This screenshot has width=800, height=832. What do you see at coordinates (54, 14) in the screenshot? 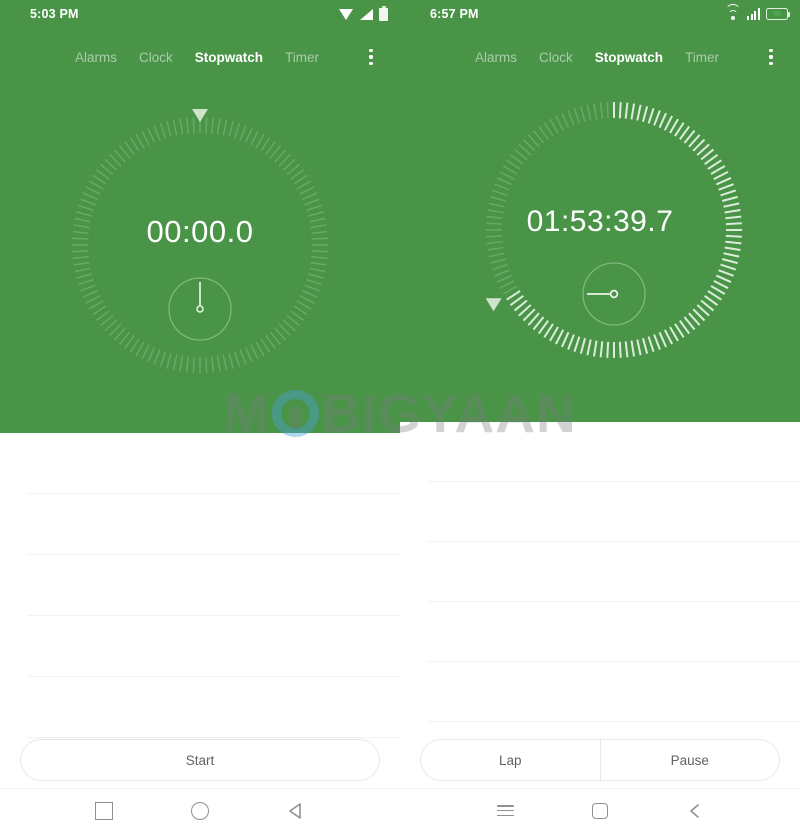
I see `status-bar-clock: 5:03 PM` at bounding box center [54, 14].